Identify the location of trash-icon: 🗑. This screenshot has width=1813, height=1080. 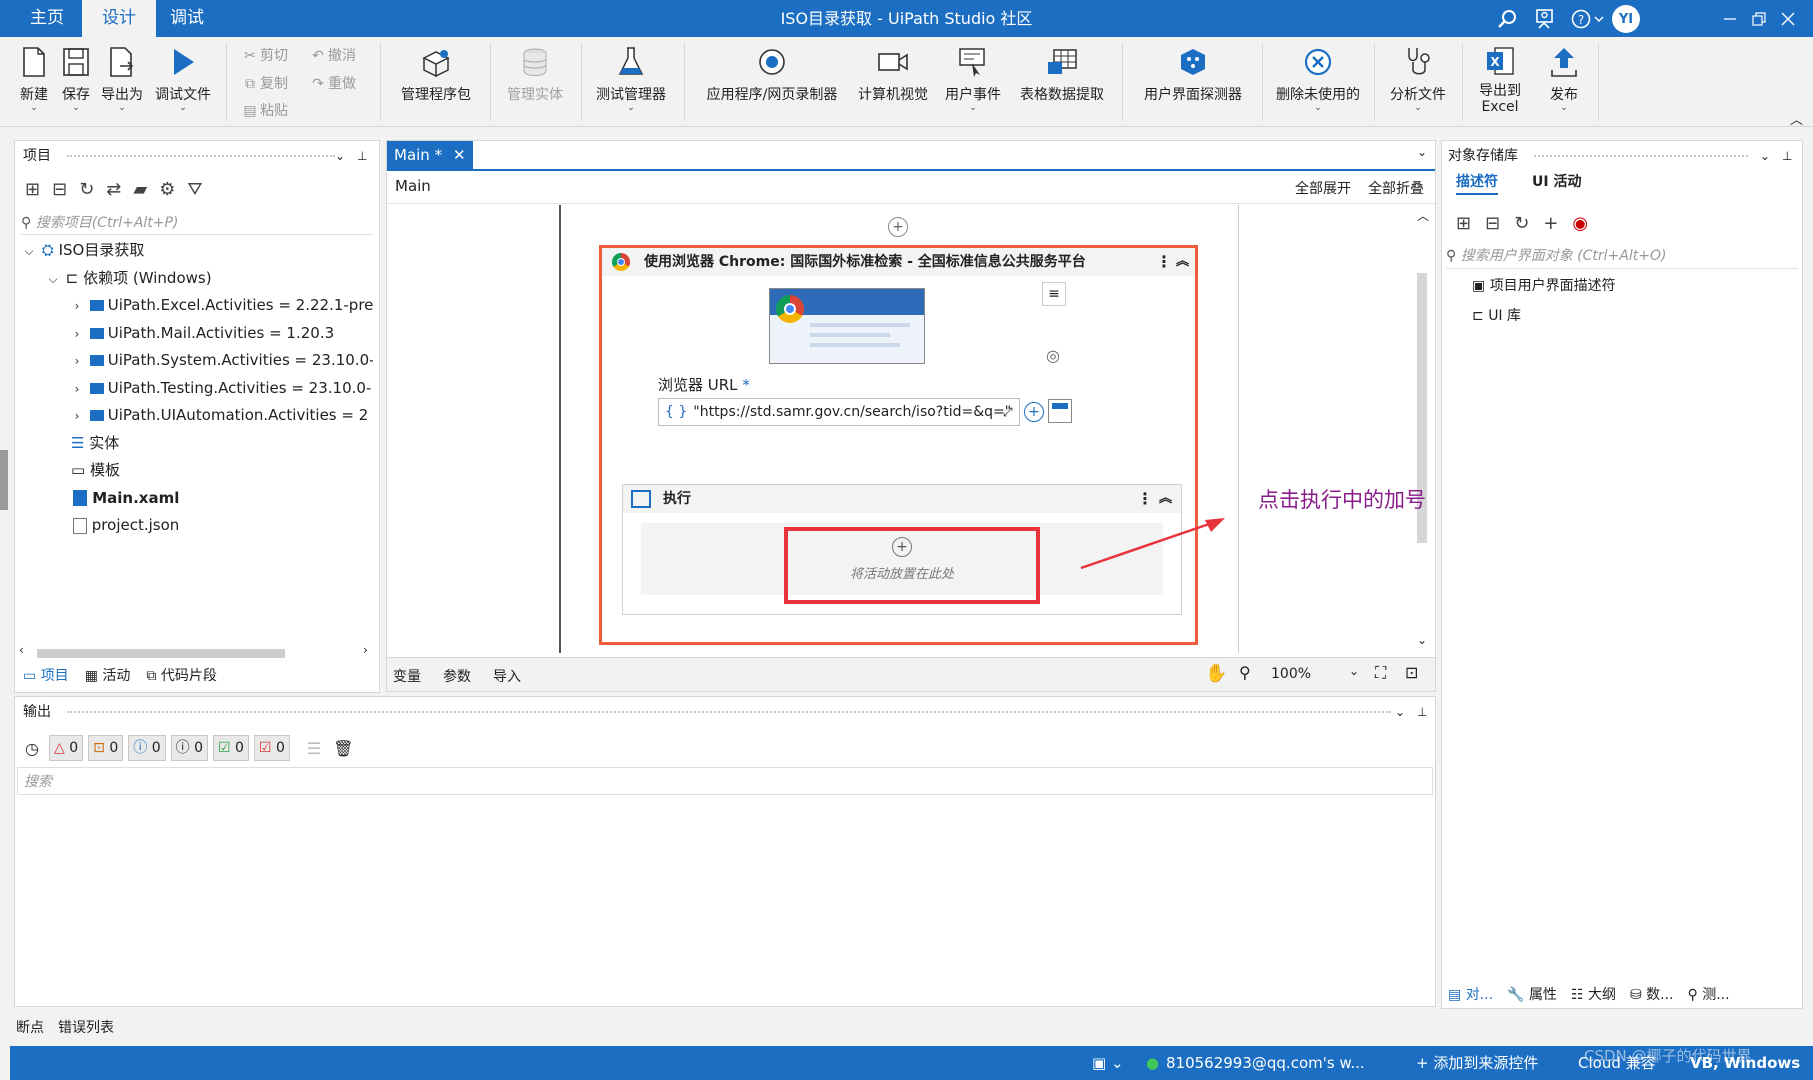
(343, 748).